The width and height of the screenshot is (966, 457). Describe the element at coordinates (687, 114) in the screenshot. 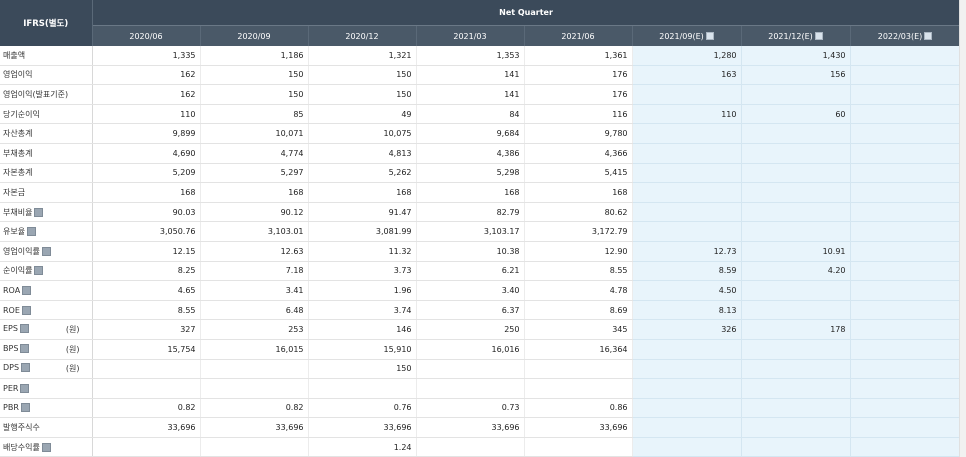

I see `value-cell: 110` at that location.